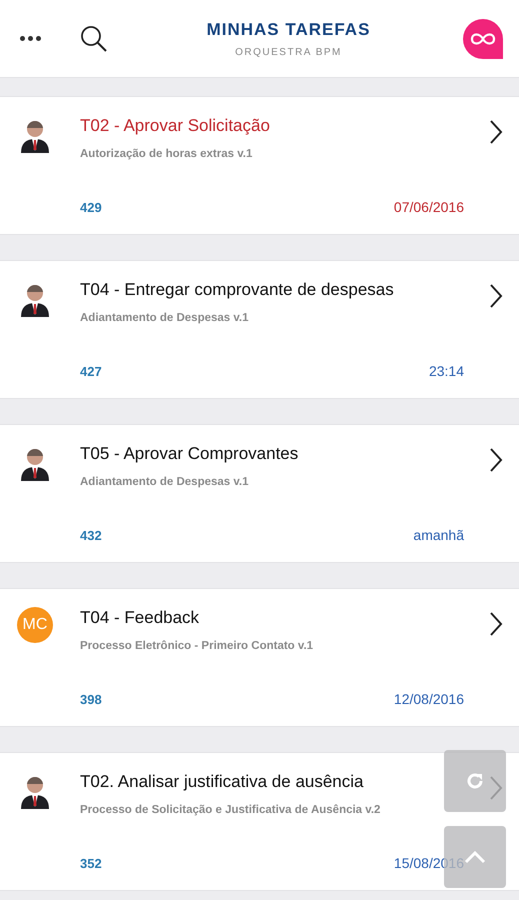 The image size is (519, 900). I want to click on task-number: 432, so click(91, 536).